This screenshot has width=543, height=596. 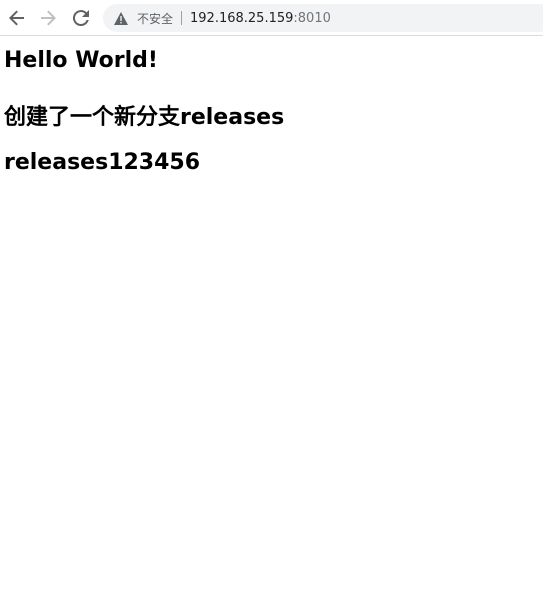 I want to click on hello-heading: Hello World!, so click(x=81, y=60).